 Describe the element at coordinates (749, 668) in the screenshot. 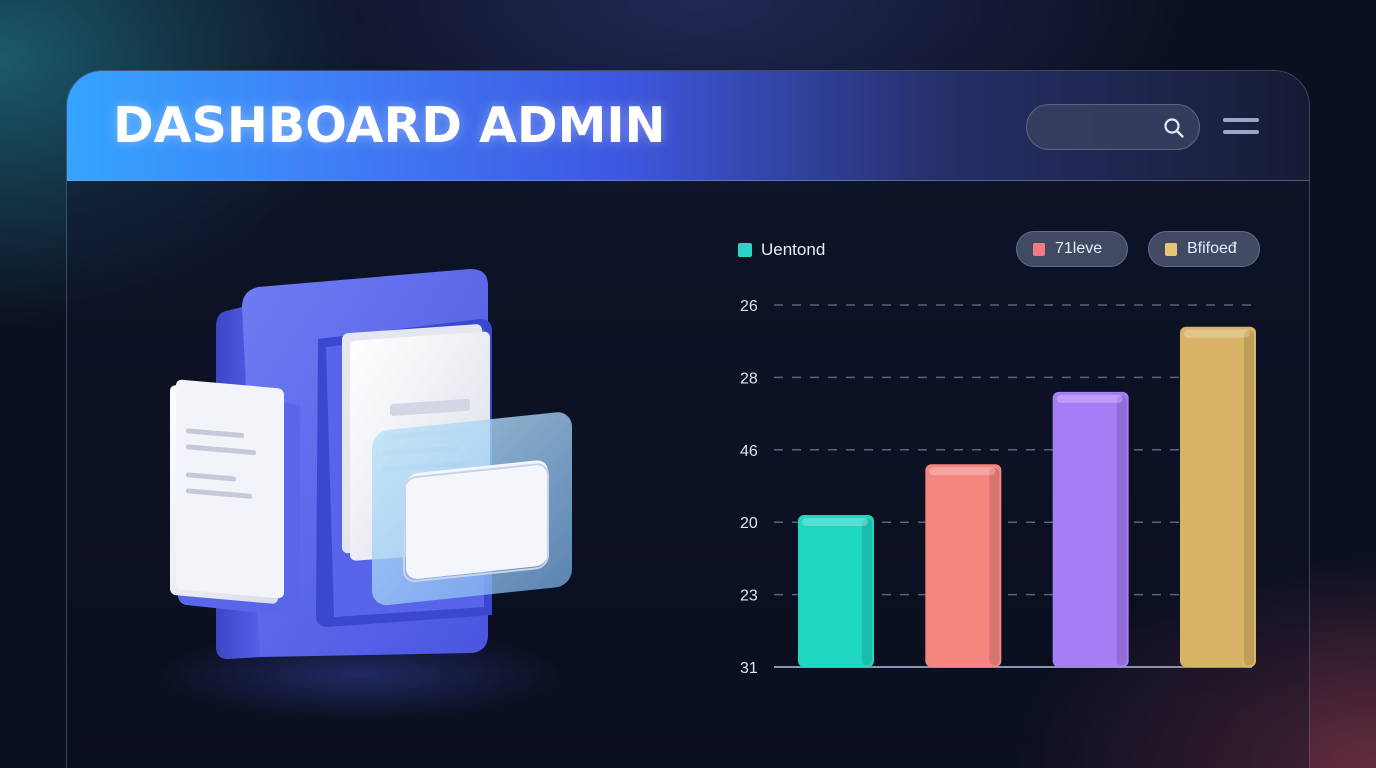

I see `y-tick-label: 31` at that location.